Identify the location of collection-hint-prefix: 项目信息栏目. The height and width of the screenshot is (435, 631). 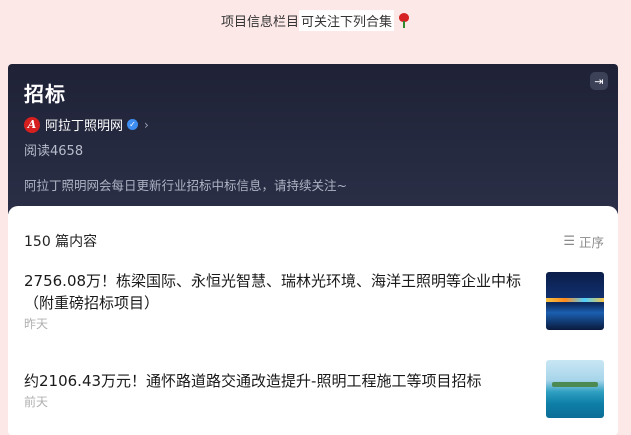
(259, 22).